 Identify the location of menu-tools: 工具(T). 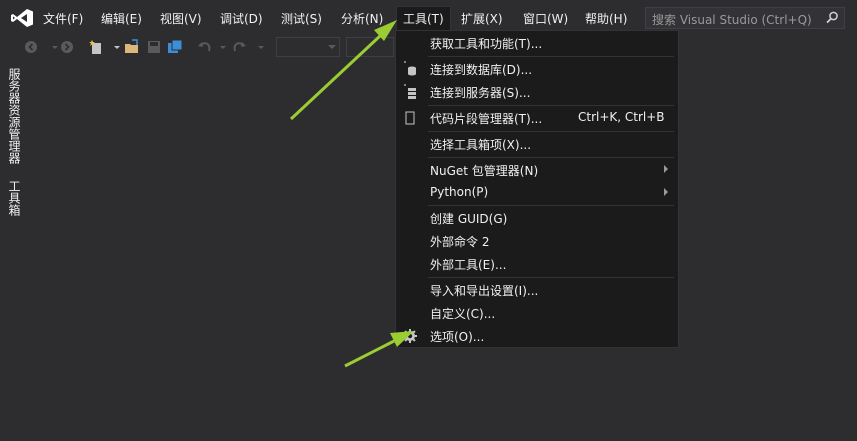
(423, 18).